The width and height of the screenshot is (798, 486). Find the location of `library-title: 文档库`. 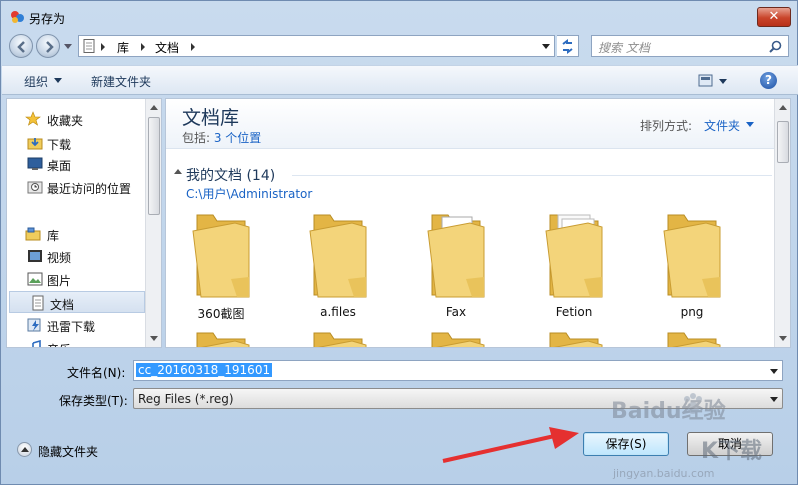

library-title: 文档库 is located at coordinates (211, 118).